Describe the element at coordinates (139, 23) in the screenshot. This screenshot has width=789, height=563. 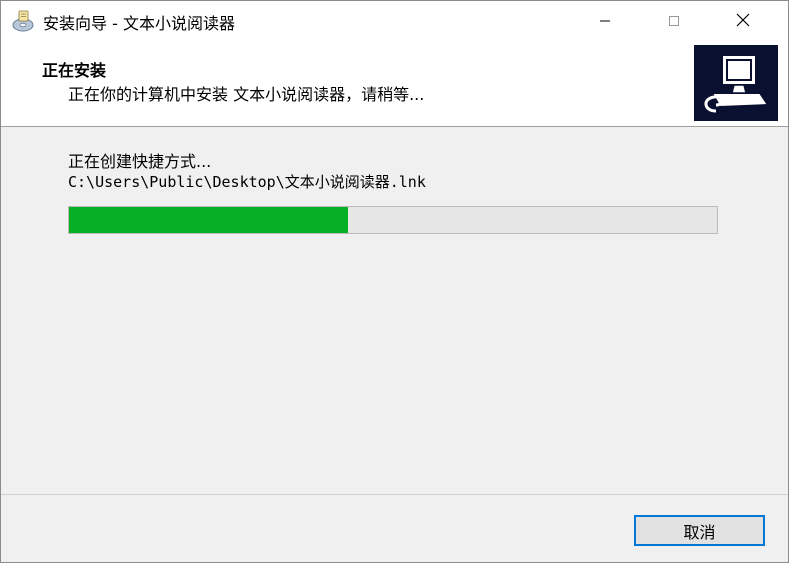
I see `window-title: 安装向导 - 文本小说阅读器` at that location.